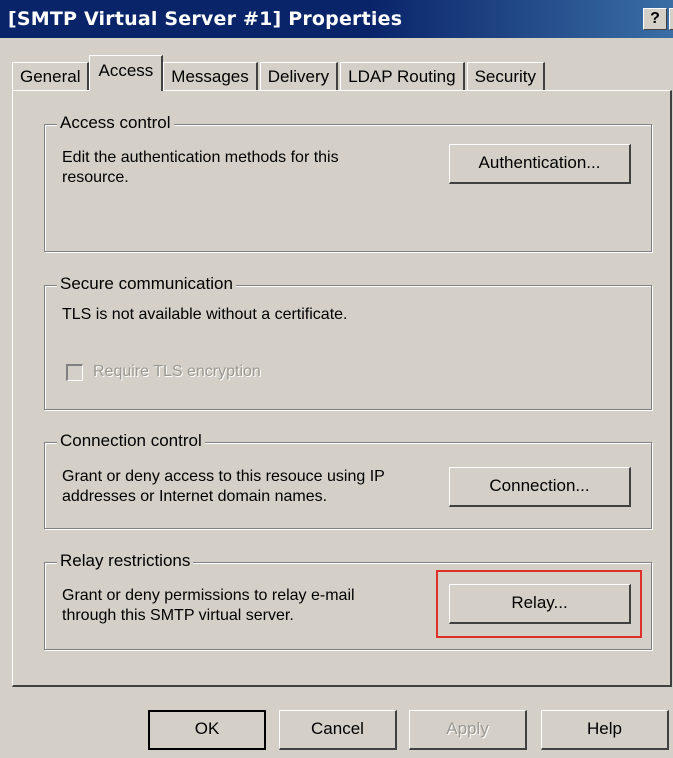 The image size is (673, 758). Describe the element at coordinates (402, 76) in the screenshot. I see `tab-ldap-routing: LDAP Routing` at that location.